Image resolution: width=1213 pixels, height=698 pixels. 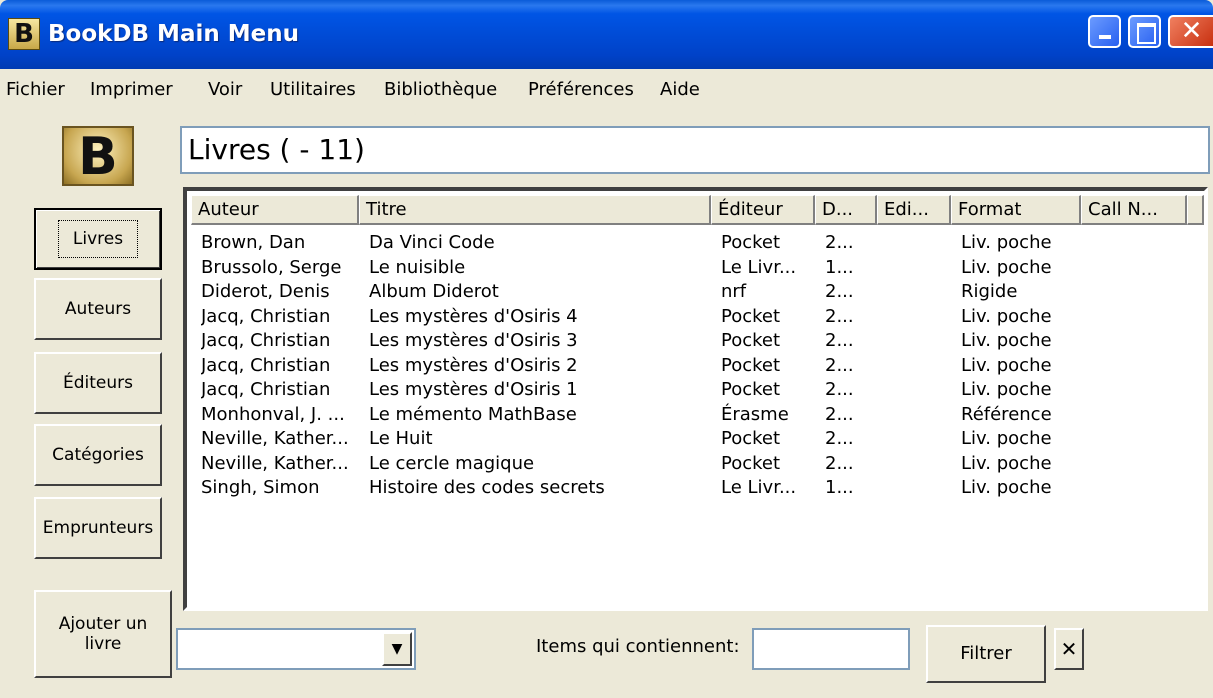 I want to click on minimize-button, so click(x=1104, y=31).